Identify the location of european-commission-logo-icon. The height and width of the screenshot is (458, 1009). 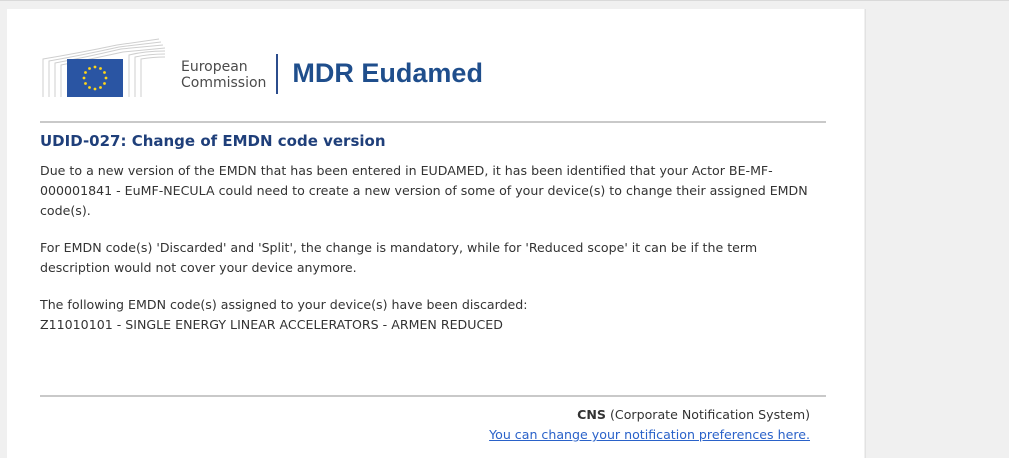
(103, 68).